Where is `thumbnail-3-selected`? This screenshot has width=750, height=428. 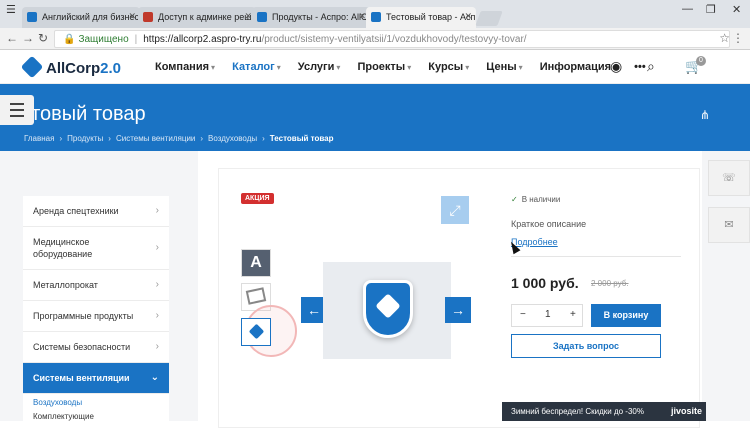 thumbnail-3-selected is located at coordinates (256, 332).